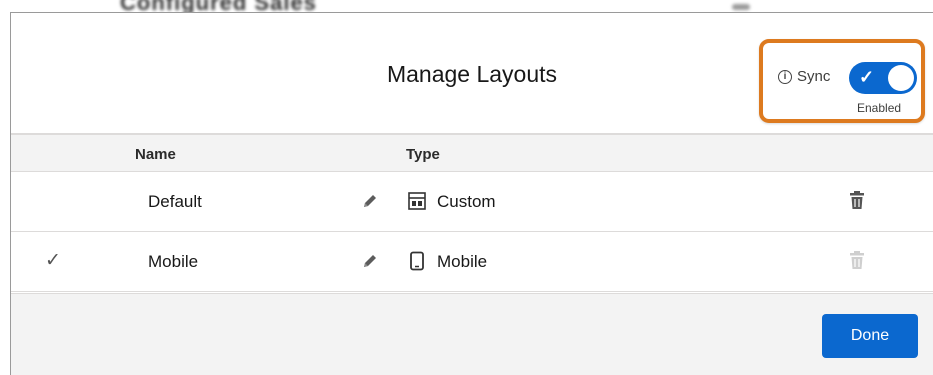 This screenshot has height=375, width=933. I want to click on toggle-knob, so click(901, 78).